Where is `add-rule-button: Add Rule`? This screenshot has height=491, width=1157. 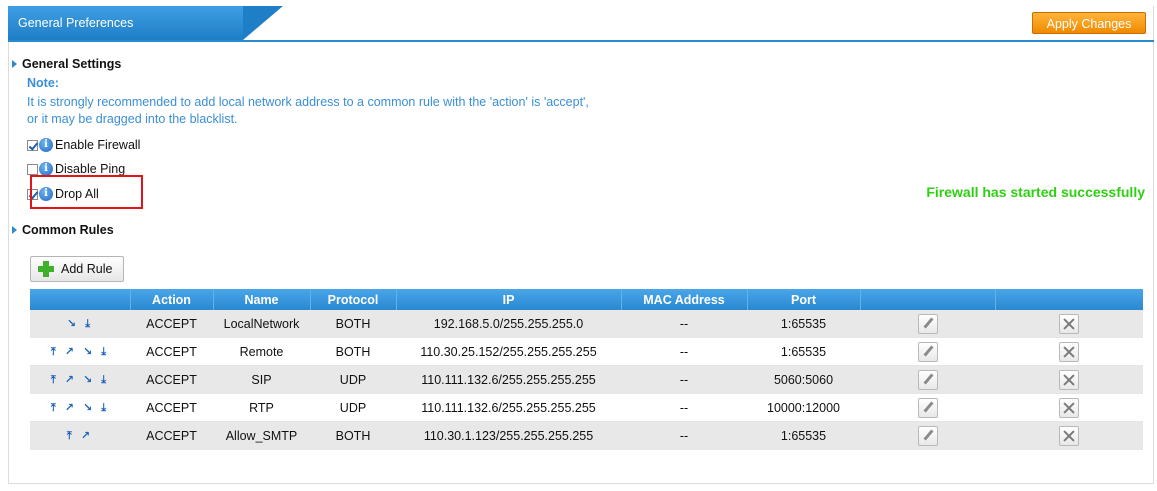 add-rule-button: Add Rule is located at coordinates (77, 269).